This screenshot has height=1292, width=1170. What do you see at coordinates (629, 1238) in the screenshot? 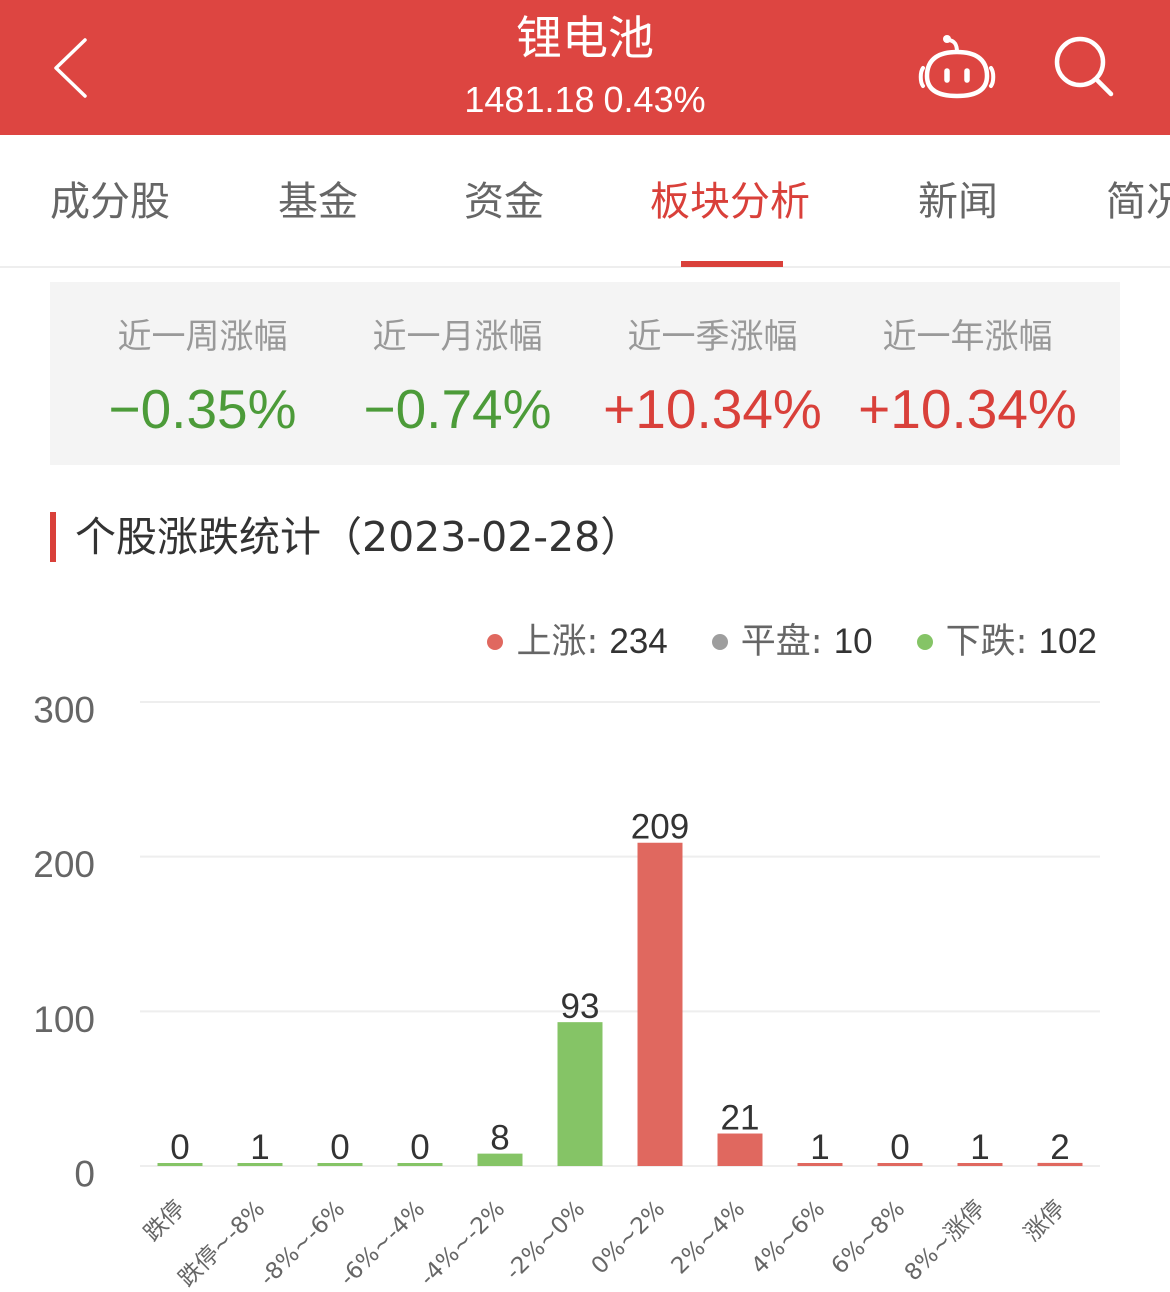
I see `x-tick-label: 0%~2%` at bounding box center [629, 1238].